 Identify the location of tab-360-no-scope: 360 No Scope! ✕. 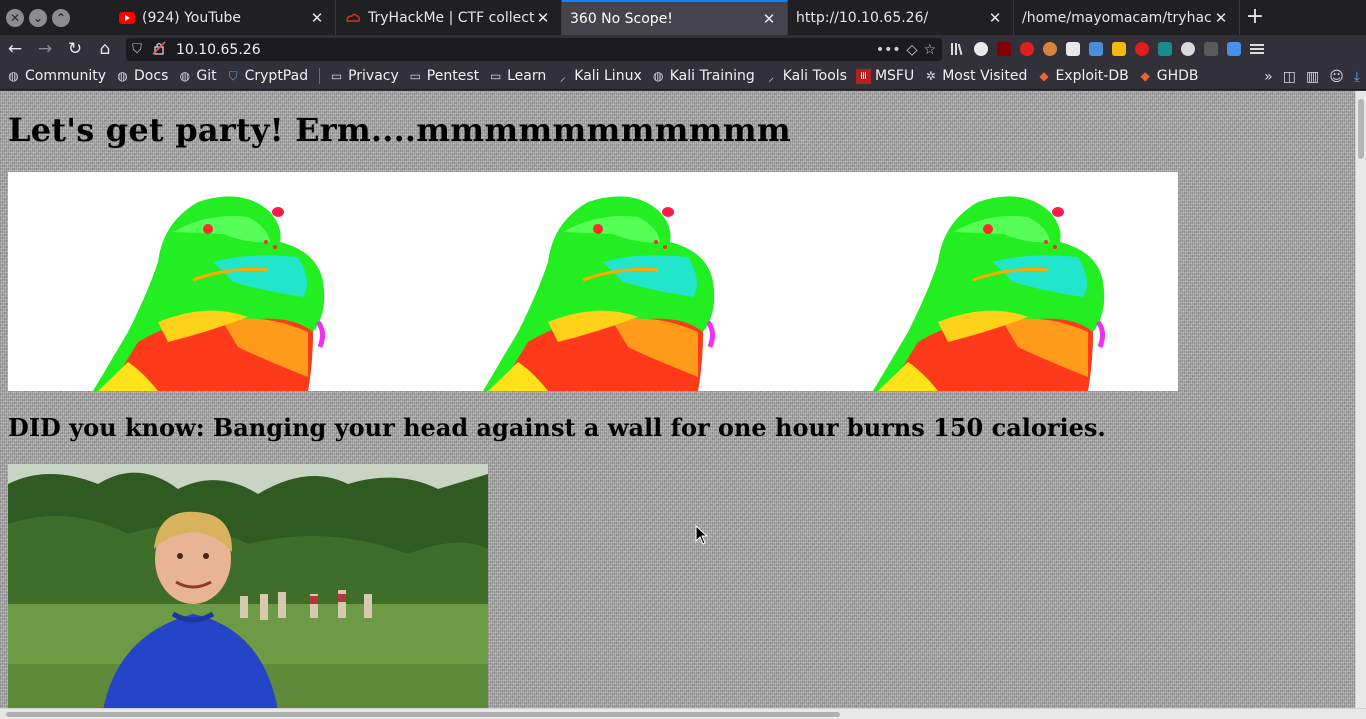
(675, 17).